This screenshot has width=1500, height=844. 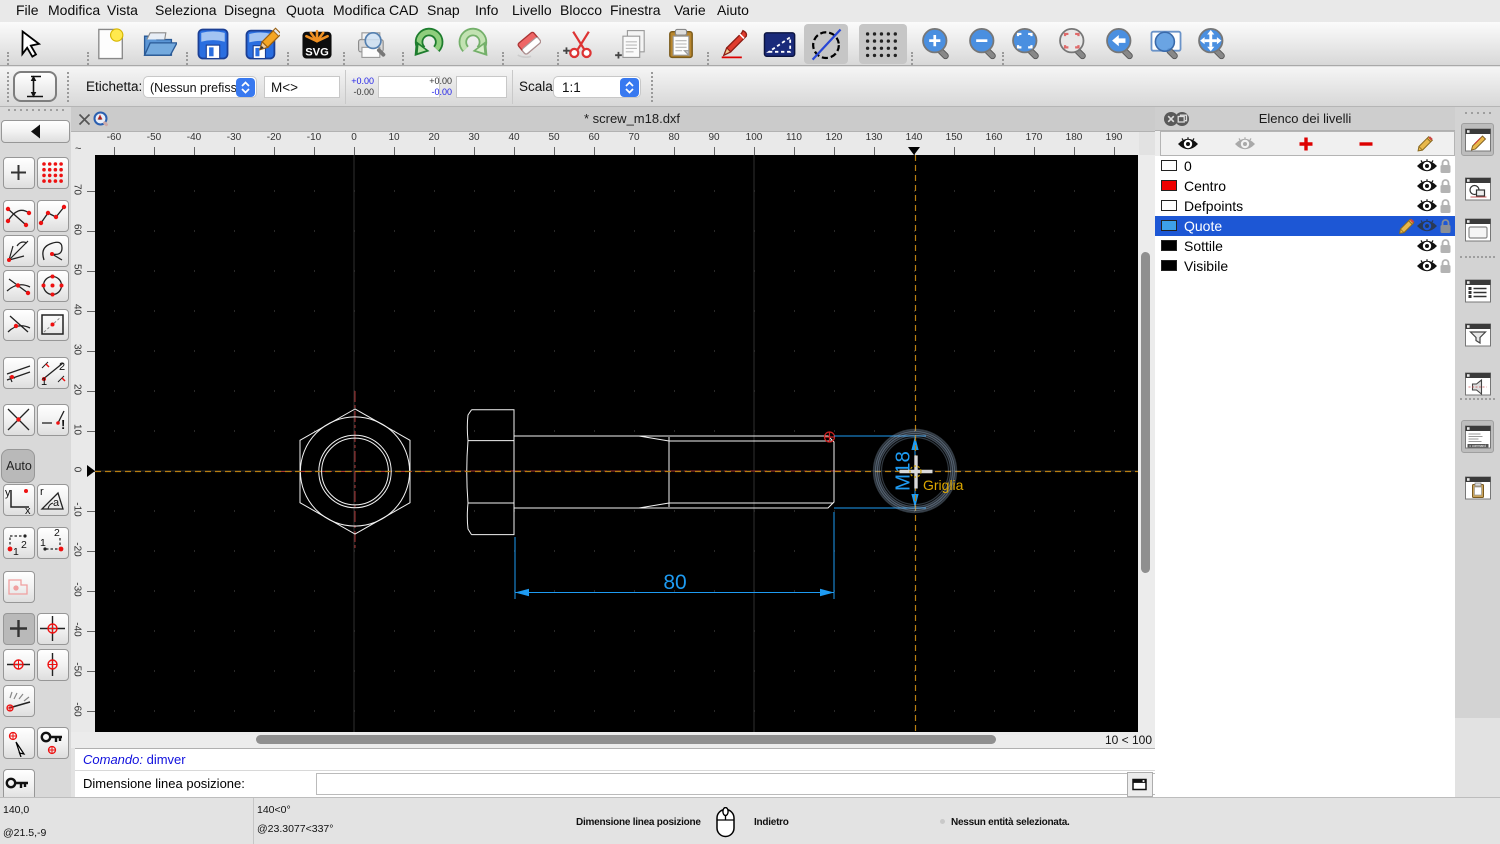 What do you see at coordinates (8, 493) in the screenshot?
I see `svg-text: y` at bounding box center [8, 493].